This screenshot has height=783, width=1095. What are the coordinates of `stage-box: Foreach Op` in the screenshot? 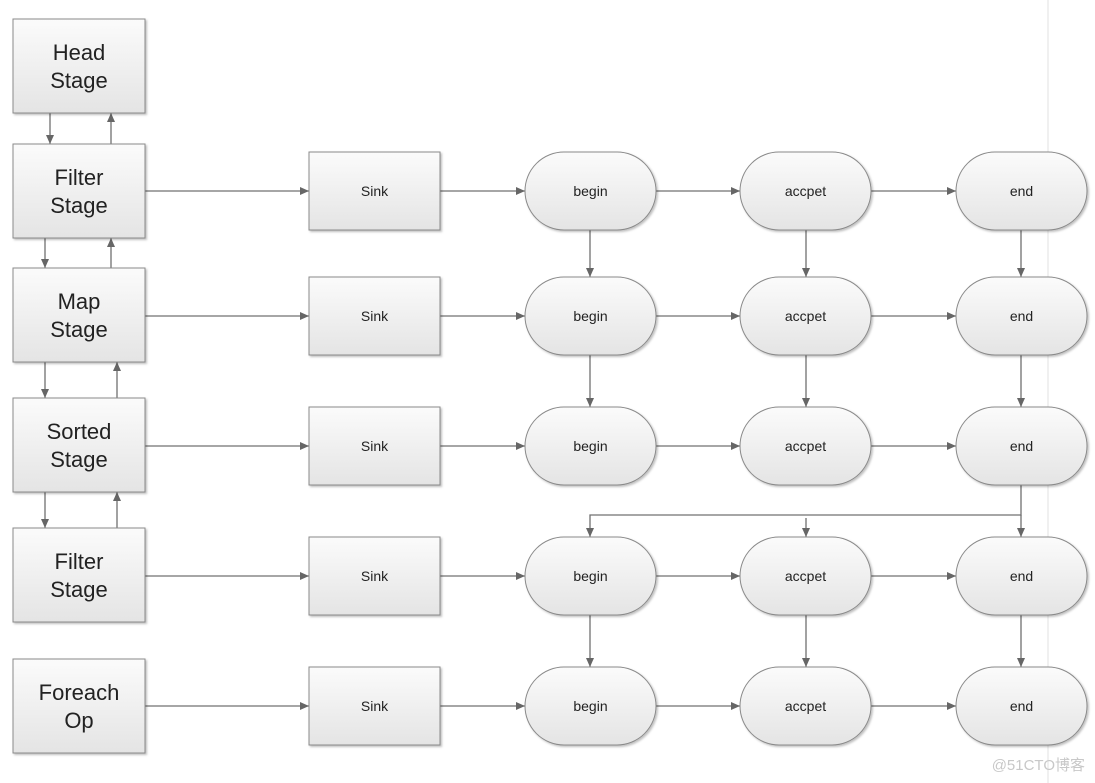 It's located at (79, 706).